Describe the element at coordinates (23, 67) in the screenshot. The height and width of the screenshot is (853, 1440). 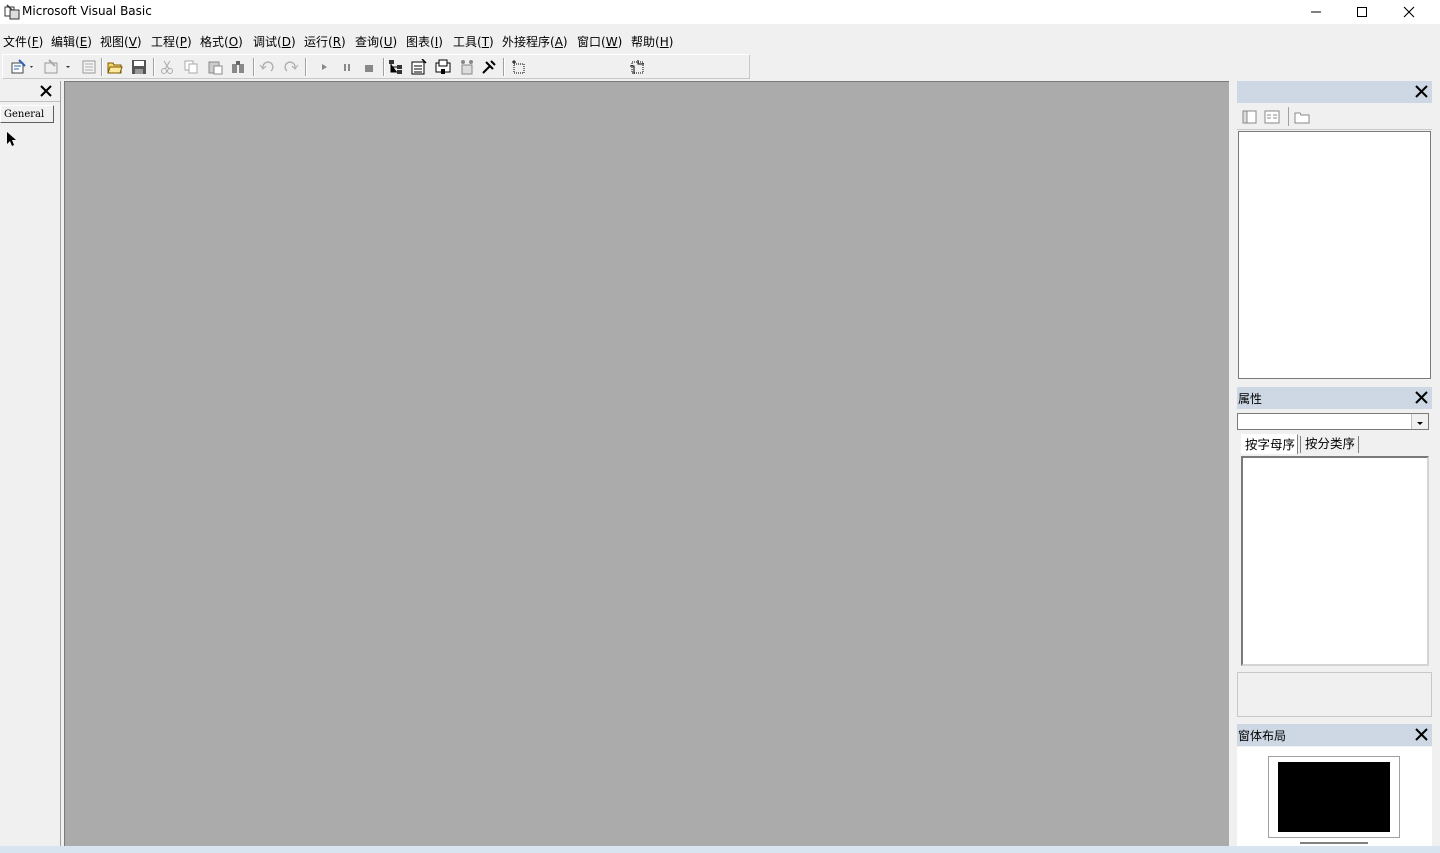
I see `add-project-icon` at that location.